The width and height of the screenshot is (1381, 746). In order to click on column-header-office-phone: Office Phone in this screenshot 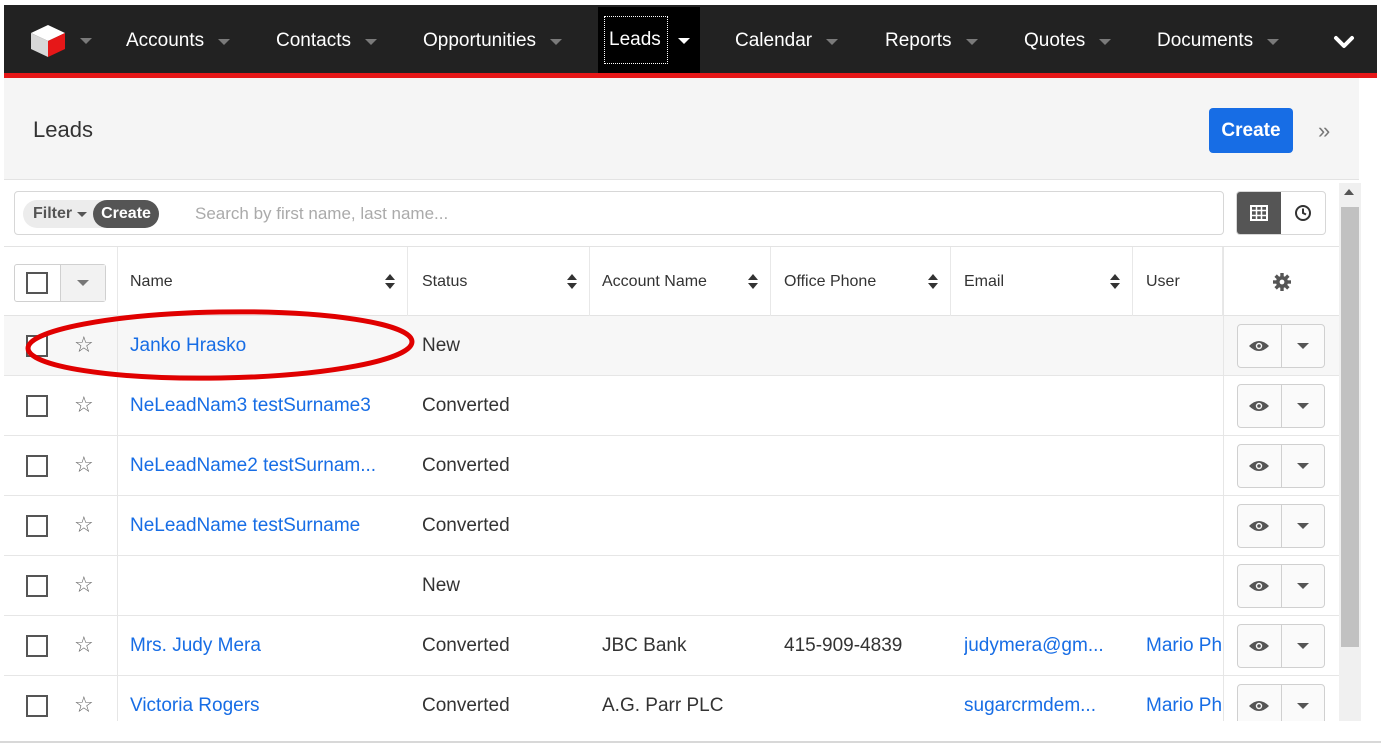, I will do `click(861, 282)`.